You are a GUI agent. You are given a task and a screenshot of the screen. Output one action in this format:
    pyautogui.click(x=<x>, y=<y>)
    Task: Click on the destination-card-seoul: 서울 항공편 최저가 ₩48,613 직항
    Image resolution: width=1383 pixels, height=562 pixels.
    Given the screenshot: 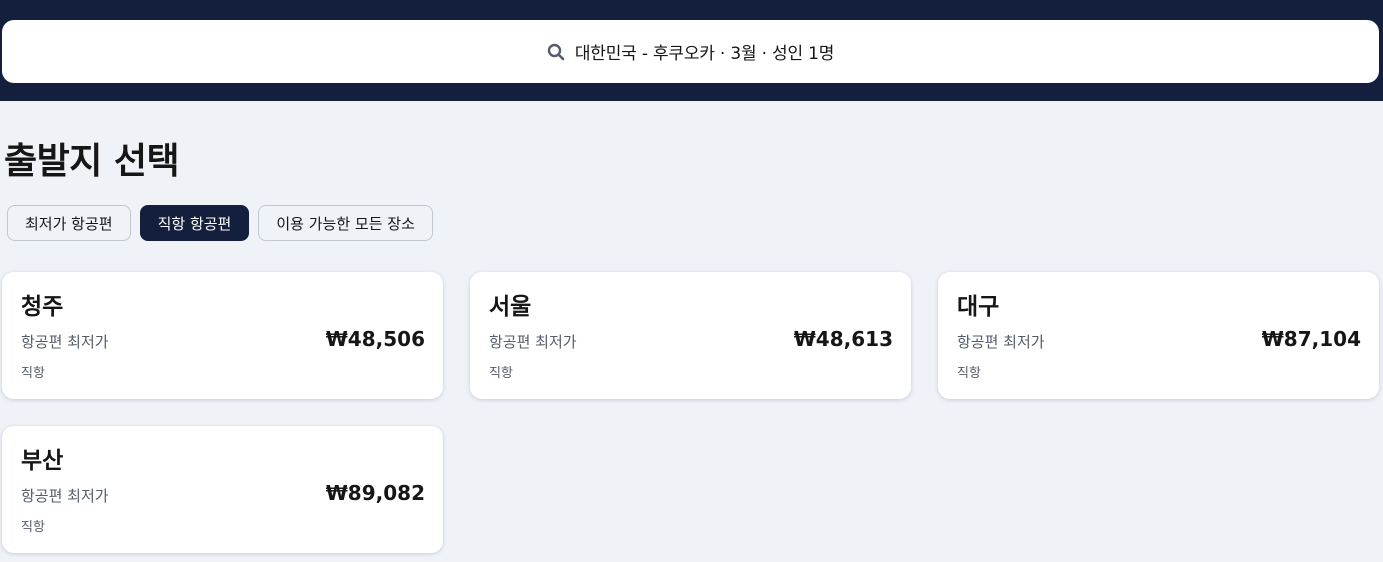 What is the action you would take?
    pyautogui.click(x=690, y=335)
    